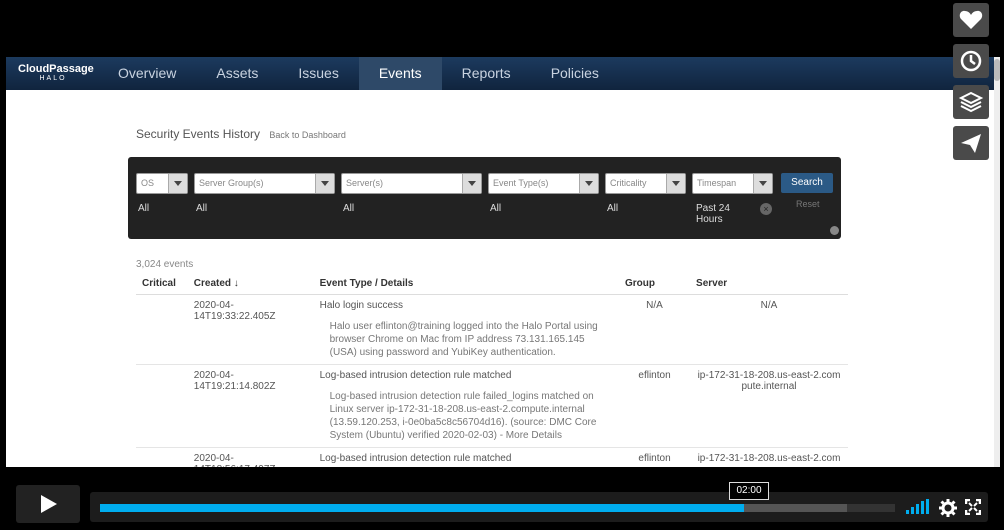 The image size is (1004, 530). What do you see at coordinates (250, 283) in the screenshot?
I see `col-created: Created ↓` at bounding box center [250, 283].